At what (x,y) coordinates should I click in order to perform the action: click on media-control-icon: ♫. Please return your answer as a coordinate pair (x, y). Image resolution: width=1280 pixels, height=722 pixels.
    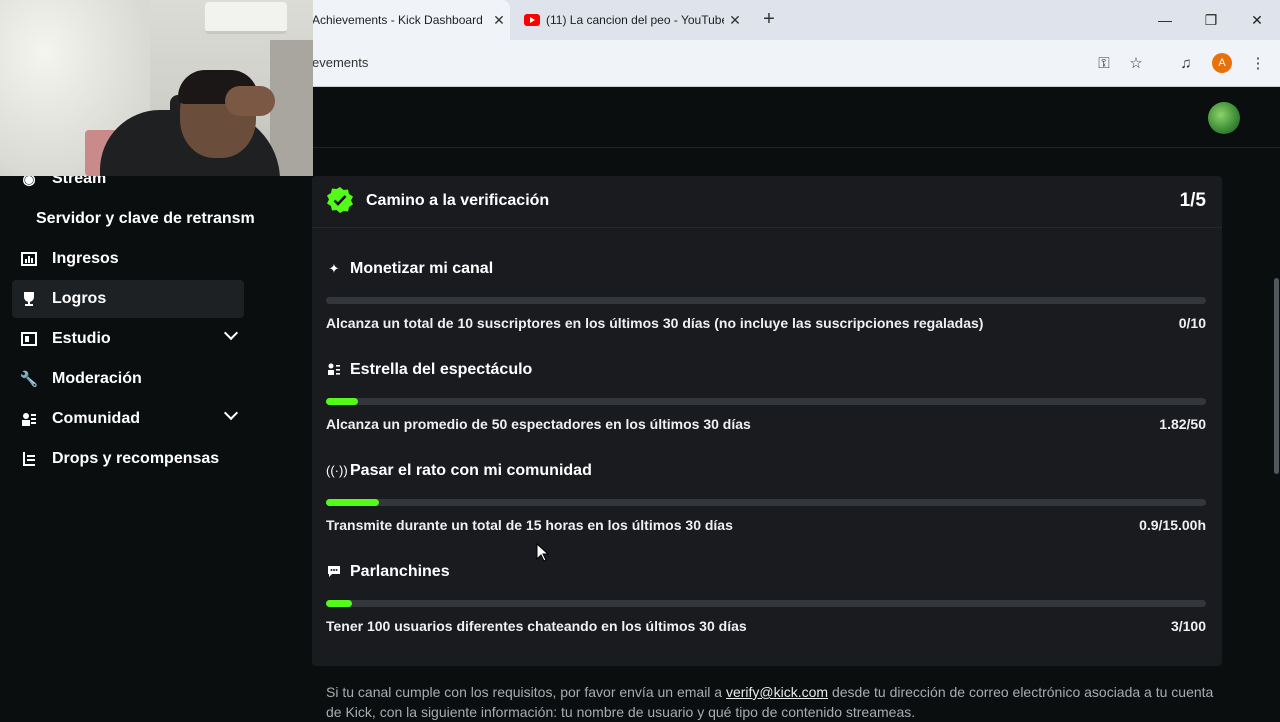
    Looking at the image, I should click on (1186, 64).